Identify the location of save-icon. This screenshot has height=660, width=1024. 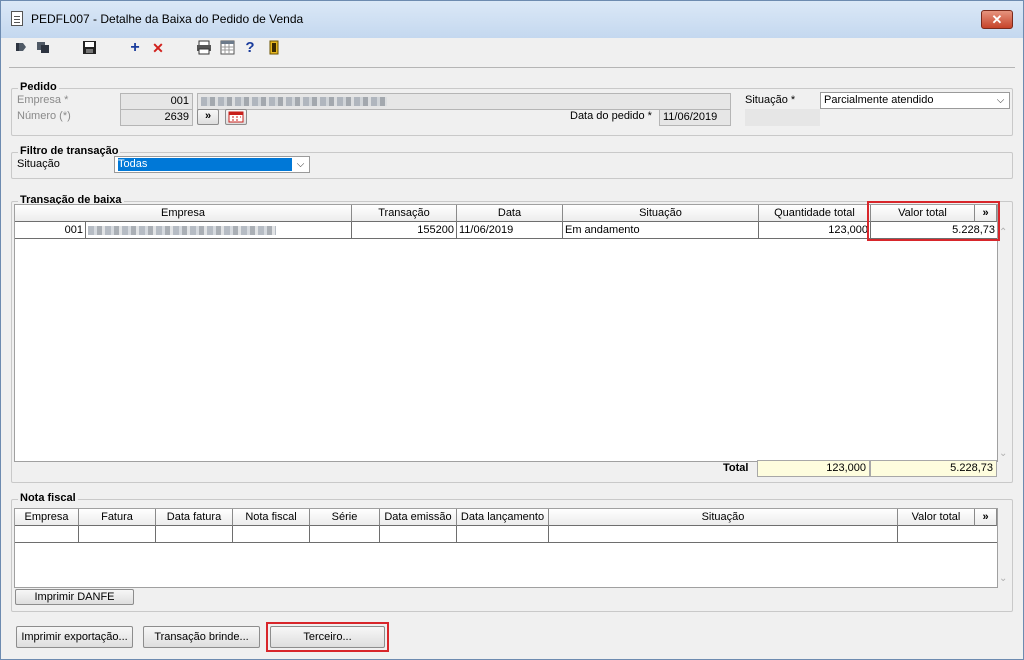
(89, 48).